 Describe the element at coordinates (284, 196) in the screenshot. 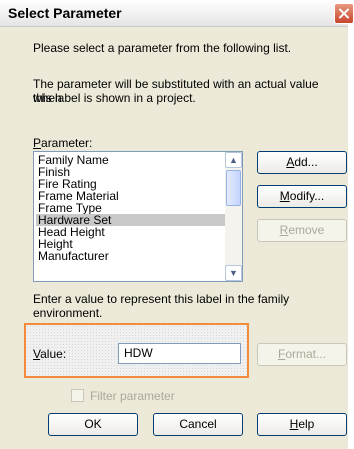

I see `modify-button-key: M` at that location.